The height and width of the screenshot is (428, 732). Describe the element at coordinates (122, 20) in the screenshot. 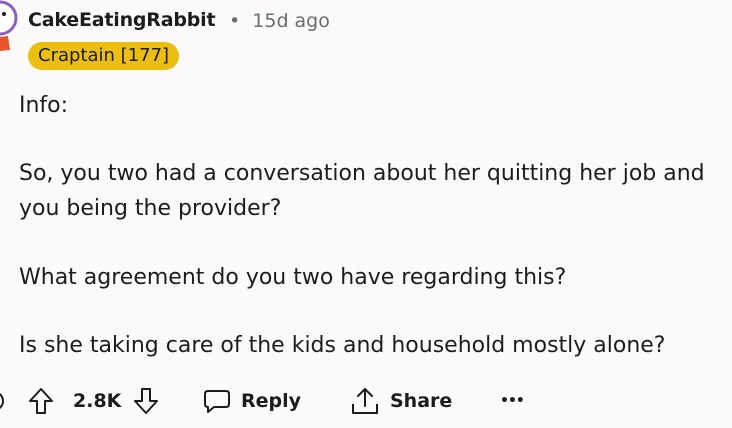

I see `author-name: CakeEatingRabbit` at that location.